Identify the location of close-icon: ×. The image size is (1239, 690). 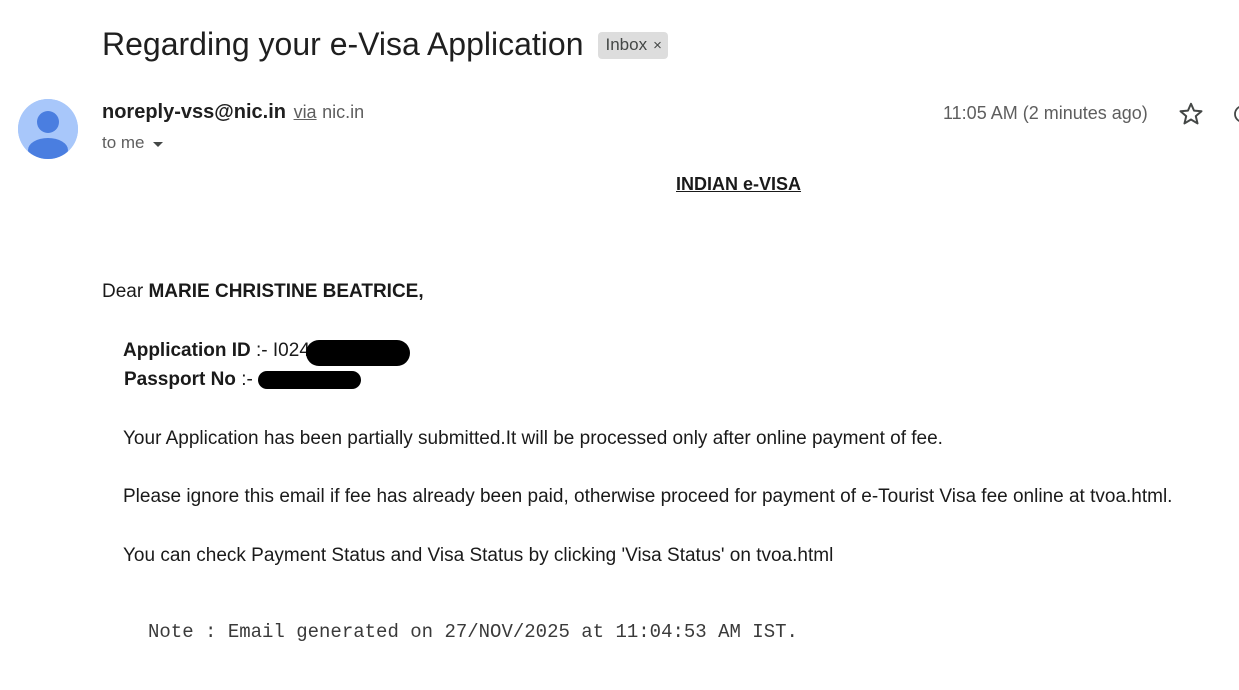
(657, 45).